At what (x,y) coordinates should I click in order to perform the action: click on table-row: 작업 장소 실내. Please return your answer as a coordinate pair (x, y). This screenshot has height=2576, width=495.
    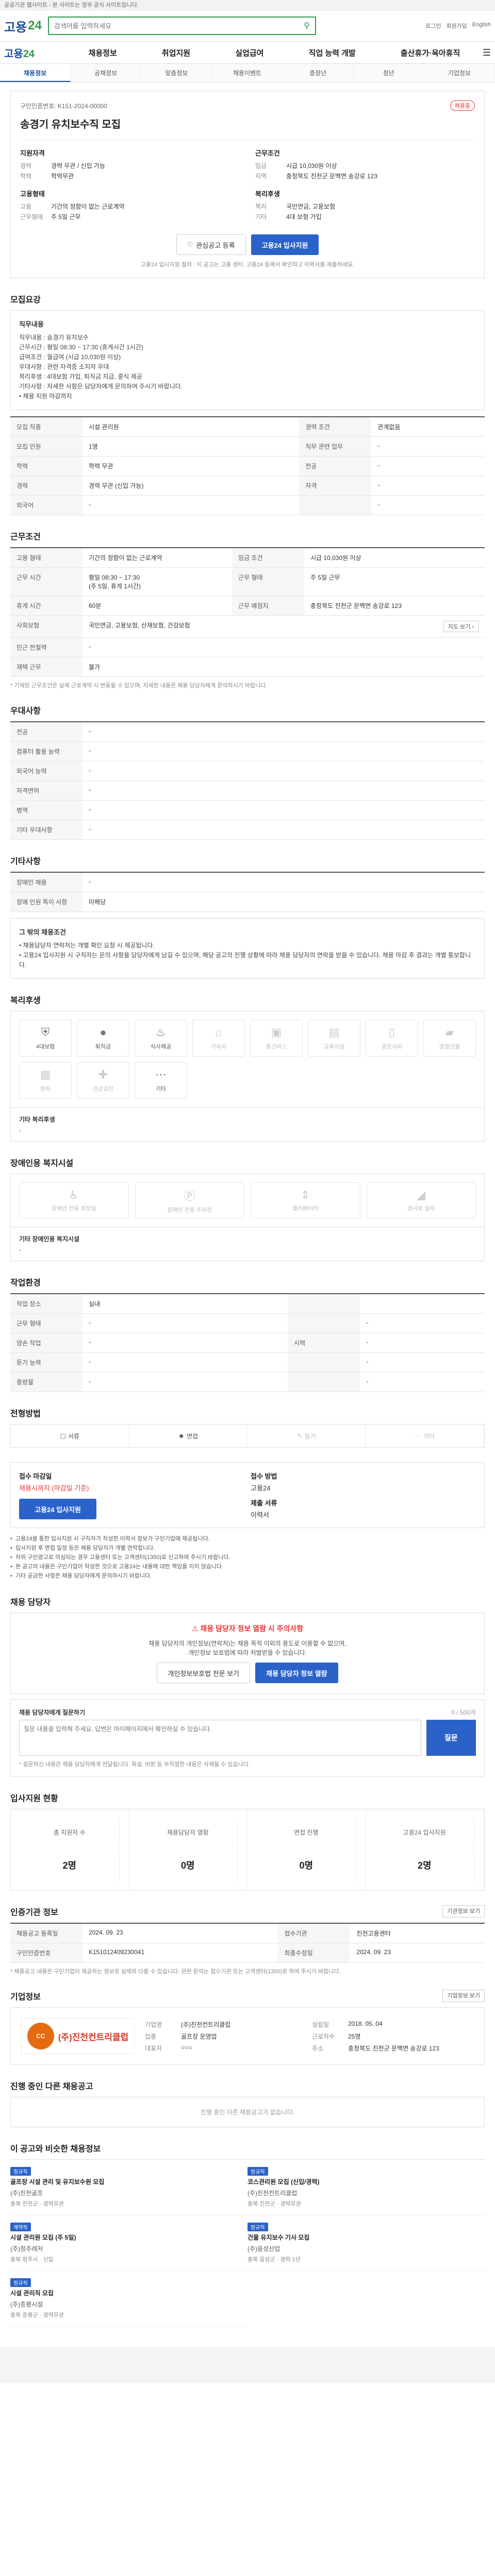
    Looking at the image, I should click on (247, 1304).